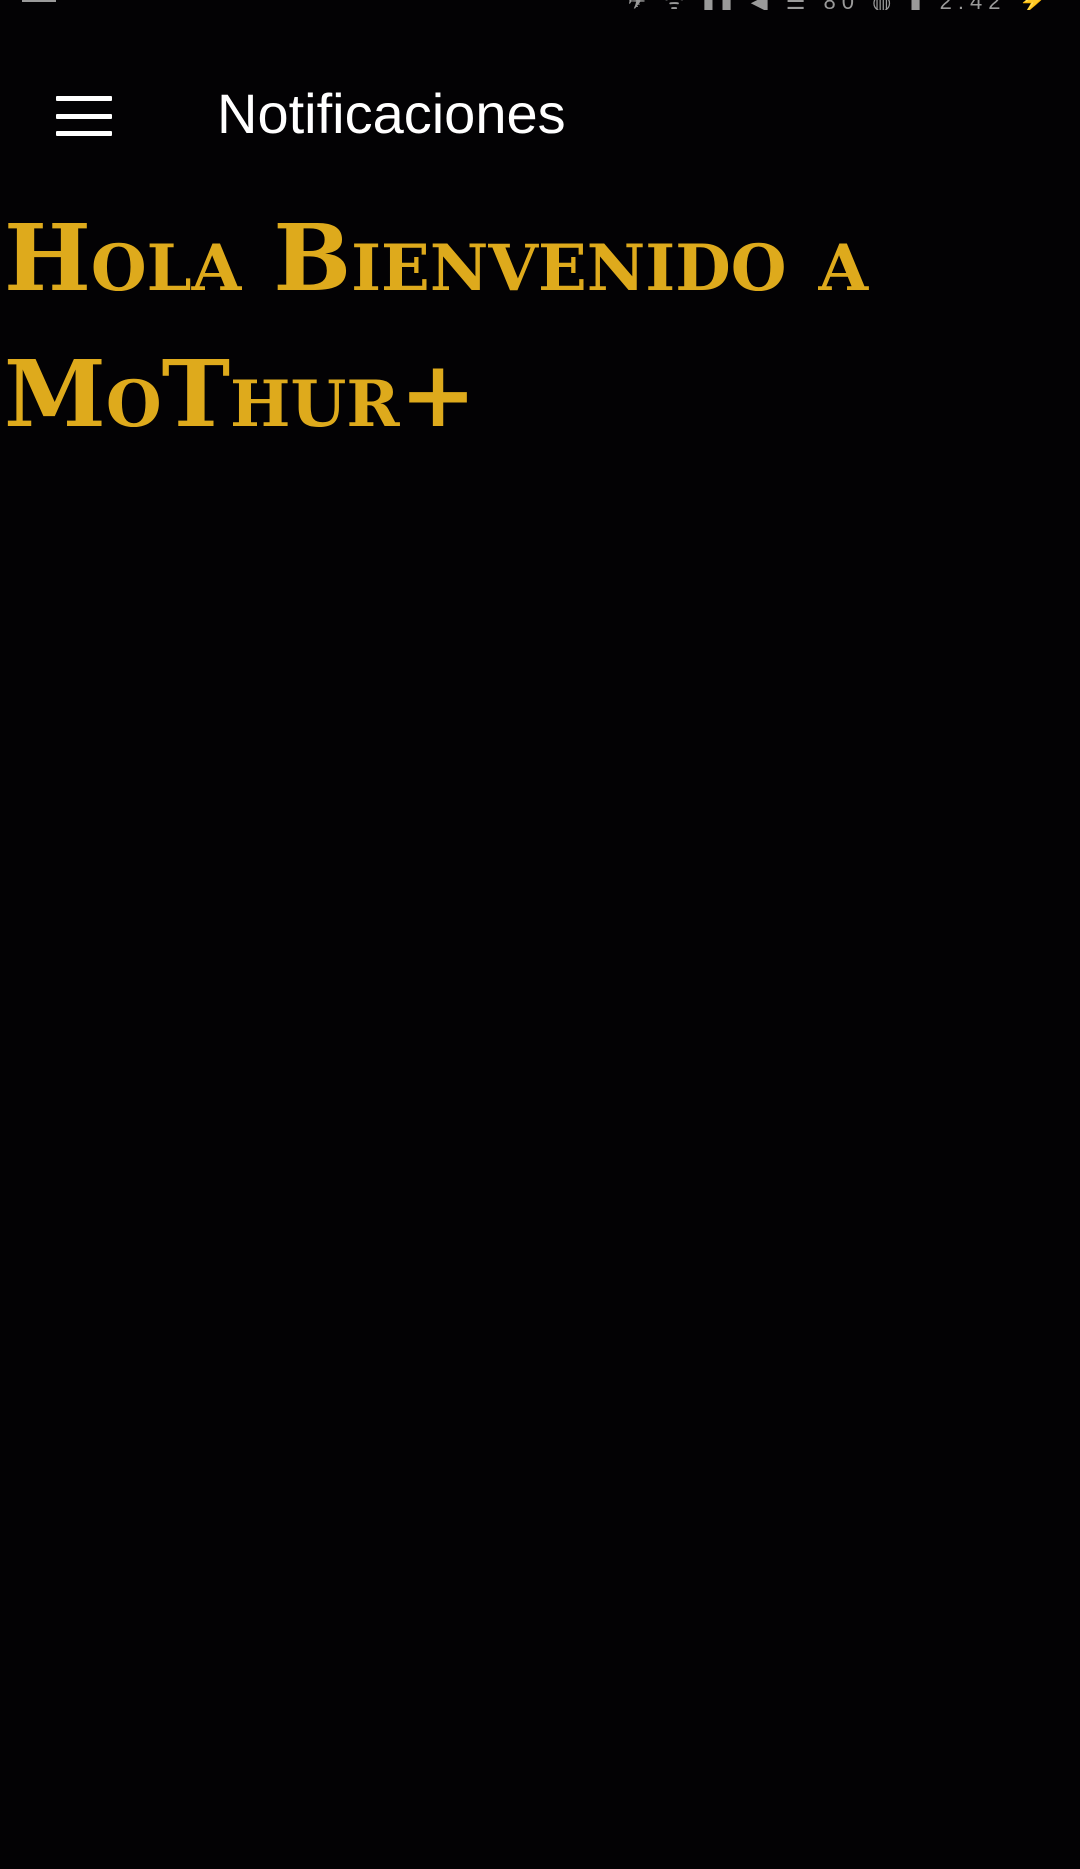  What do you see at coordinates (534, 326) in the screenshot?
I see `welcome-message: Hola Bienvenido a MoThur+` at bounding box center [534, 326].